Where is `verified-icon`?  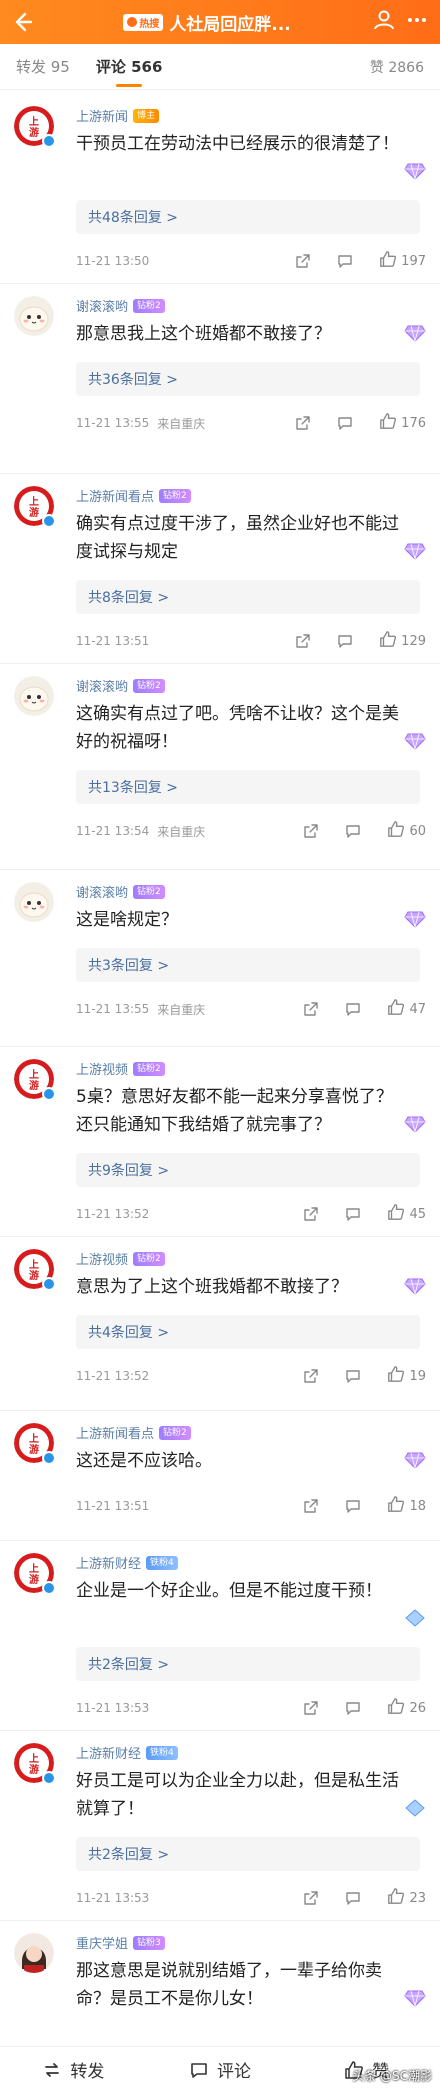
verified-icon is located at coordinates (49, 521).